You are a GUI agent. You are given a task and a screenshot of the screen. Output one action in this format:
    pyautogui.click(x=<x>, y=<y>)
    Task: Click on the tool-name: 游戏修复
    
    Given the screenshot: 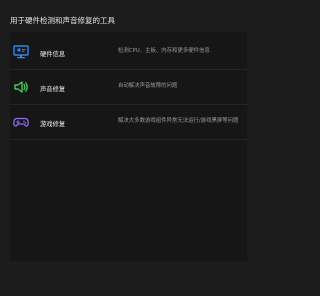 What is the action you would take?
    pyautogui.click(x=53, y=124)
    